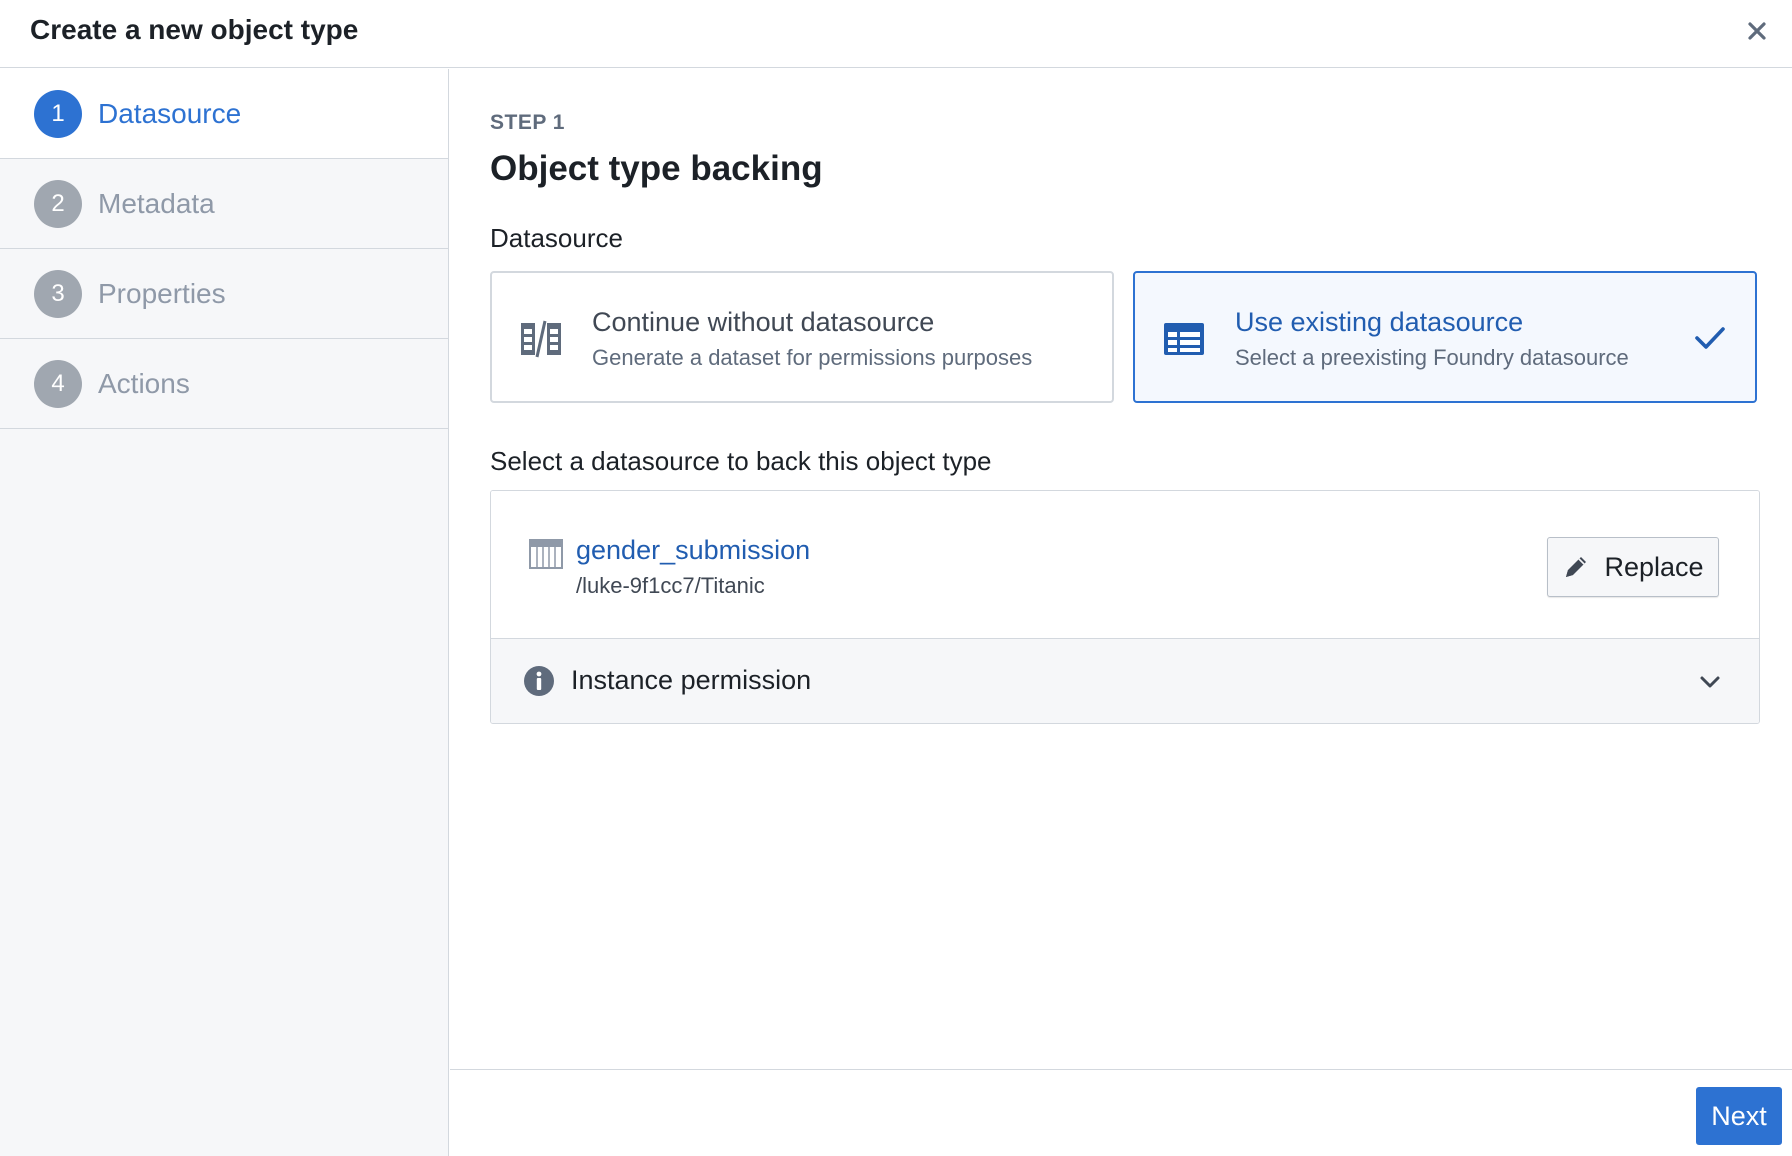 Image resolution: width=1792 pixels, height=1156 pixels. What do you see at coordinates (1121, 1112) in the screenshot?
I see `dialog-footer: Next` at bounding box center [1121, 1112].